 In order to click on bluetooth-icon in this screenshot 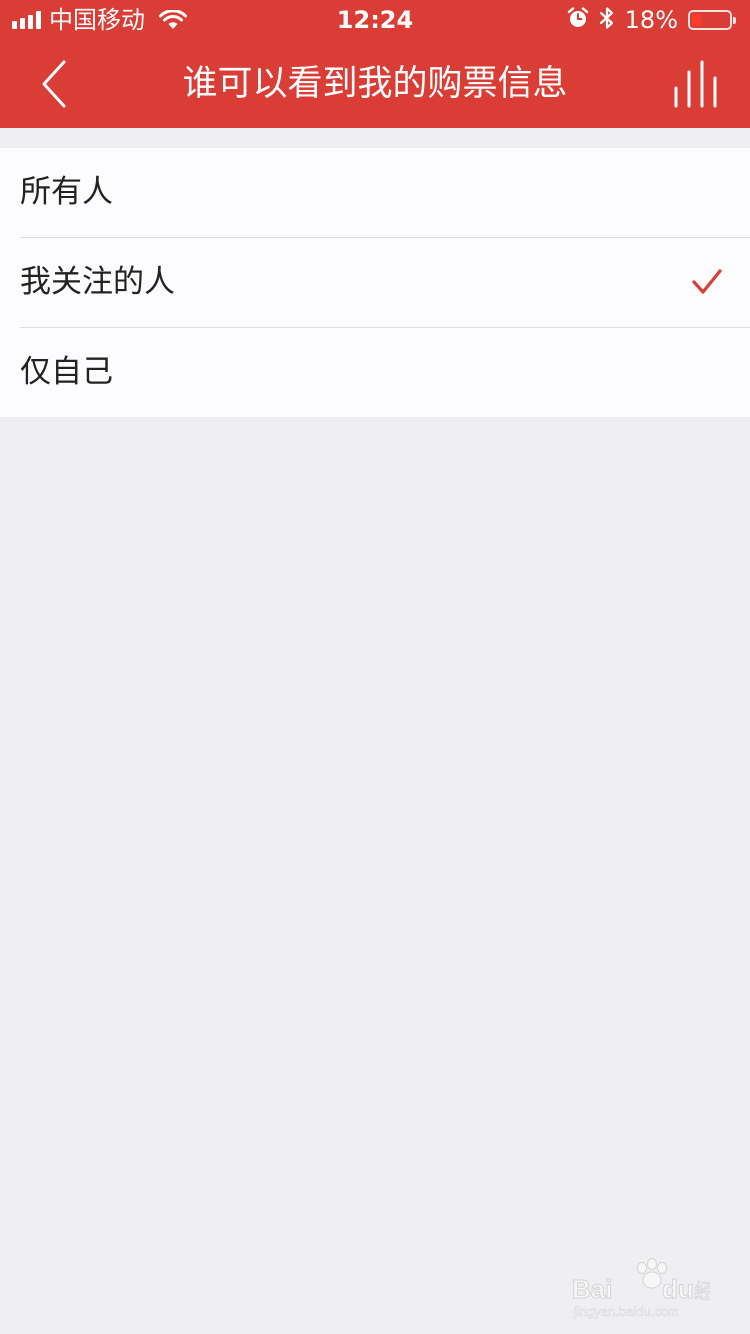, I will do `click(607, 20)`.